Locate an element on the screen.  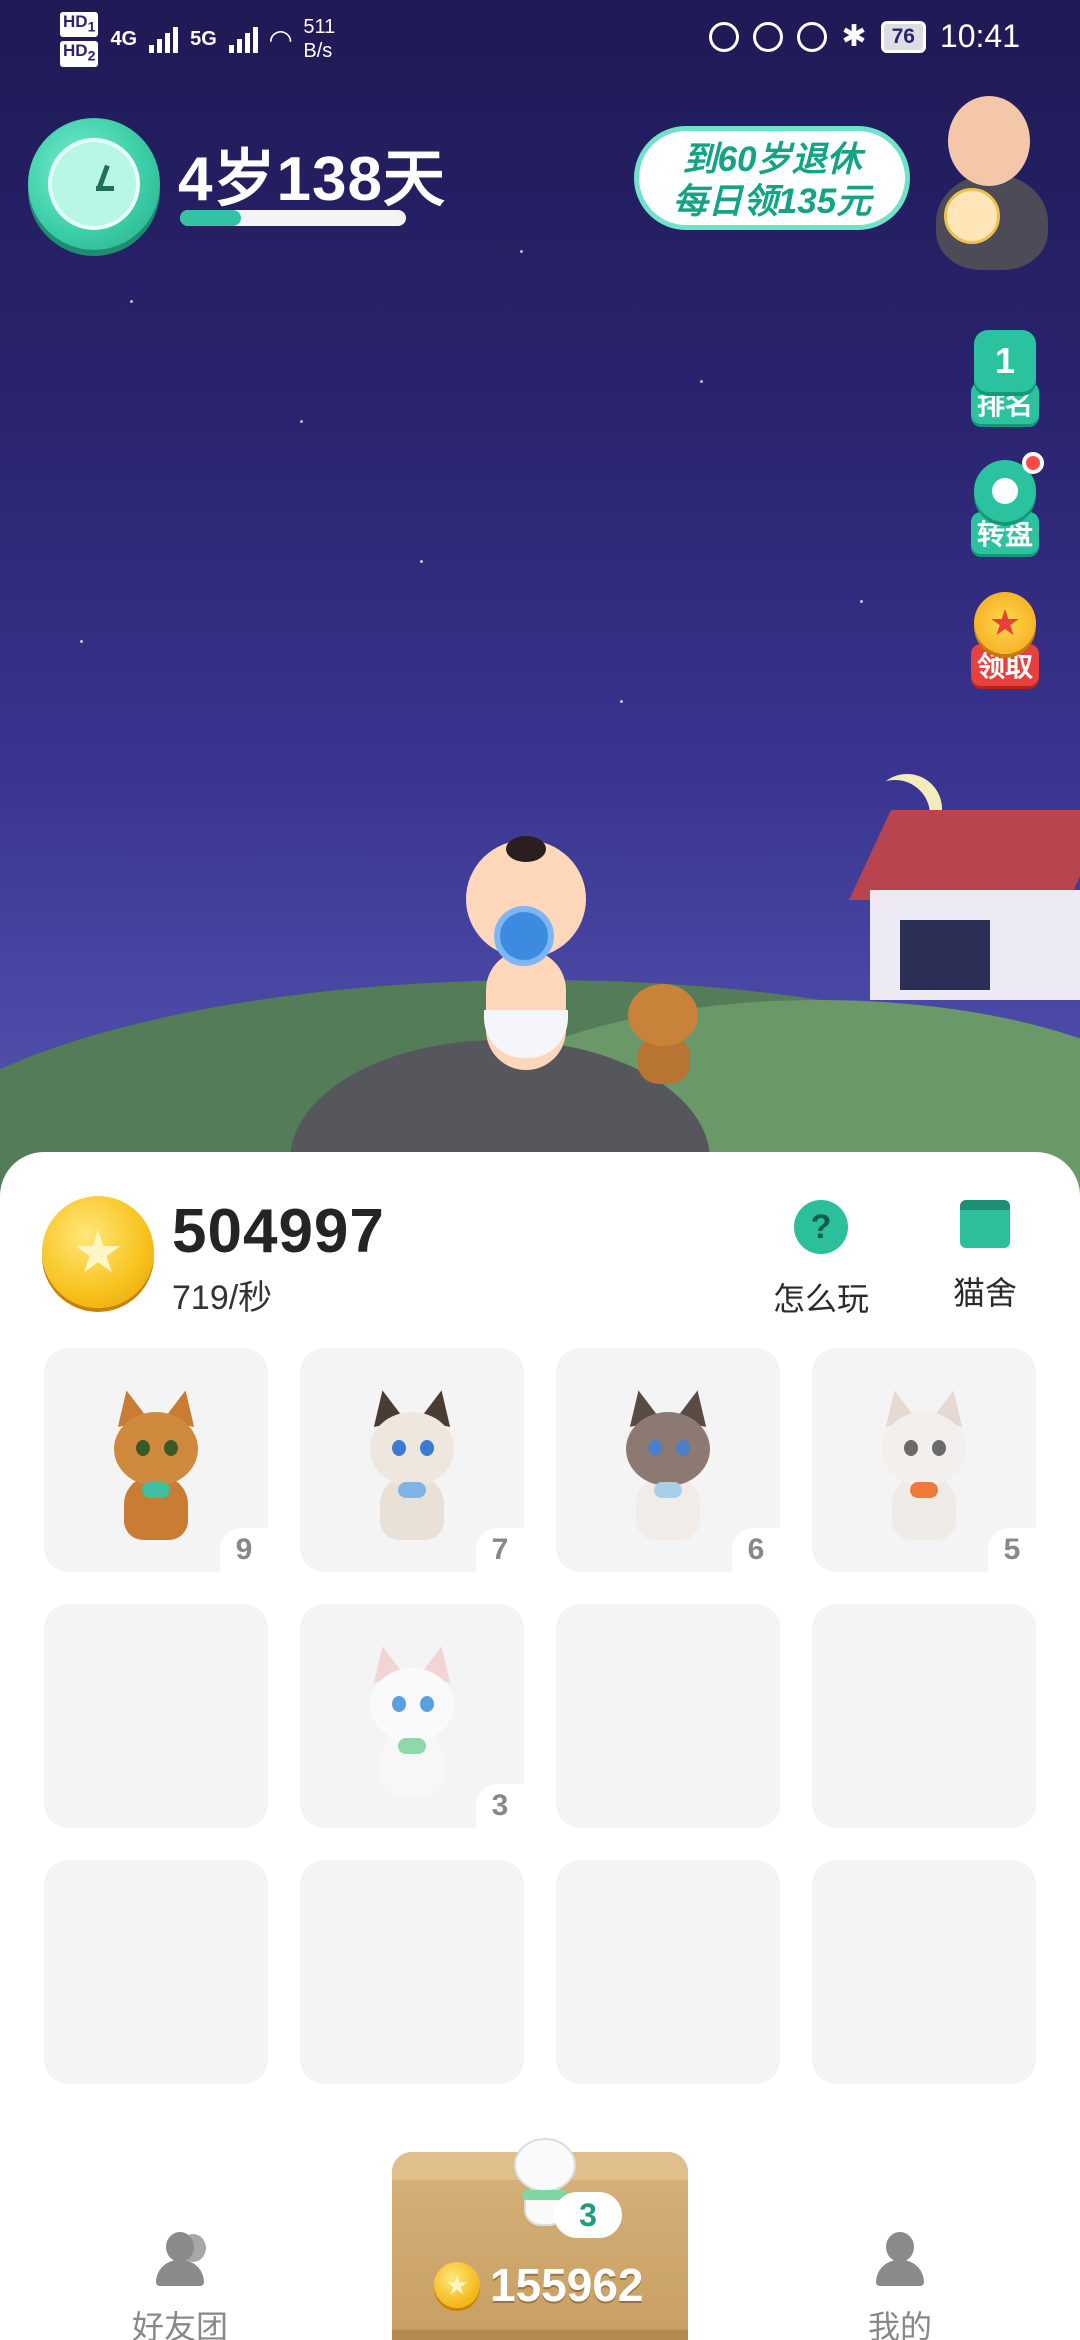
status-bar: HD1 HD2 4G 5G ◠ 511 B/s ✱ 76 10:41 is located at coordinates (540, 39).